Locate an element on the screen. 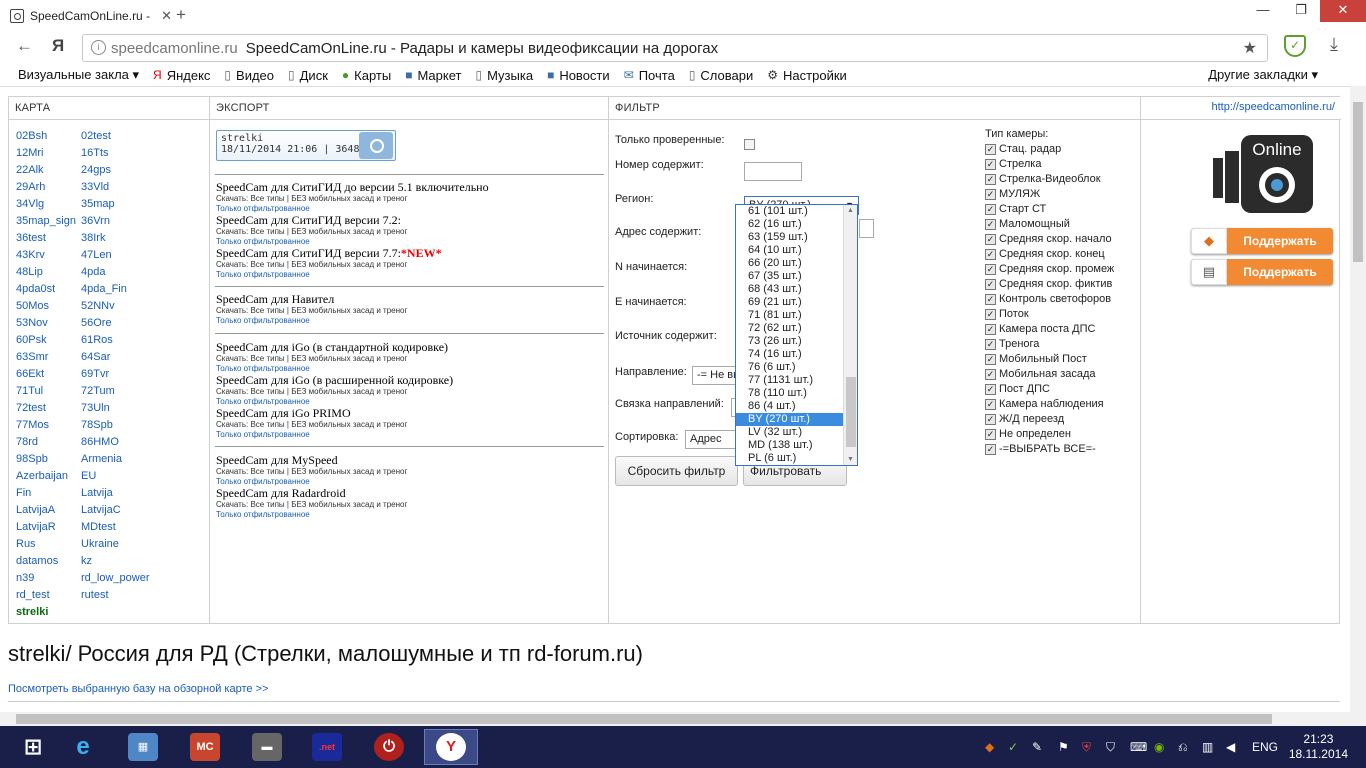  region-option: 62 (16 шт.) is located at coordinates (796, 224).